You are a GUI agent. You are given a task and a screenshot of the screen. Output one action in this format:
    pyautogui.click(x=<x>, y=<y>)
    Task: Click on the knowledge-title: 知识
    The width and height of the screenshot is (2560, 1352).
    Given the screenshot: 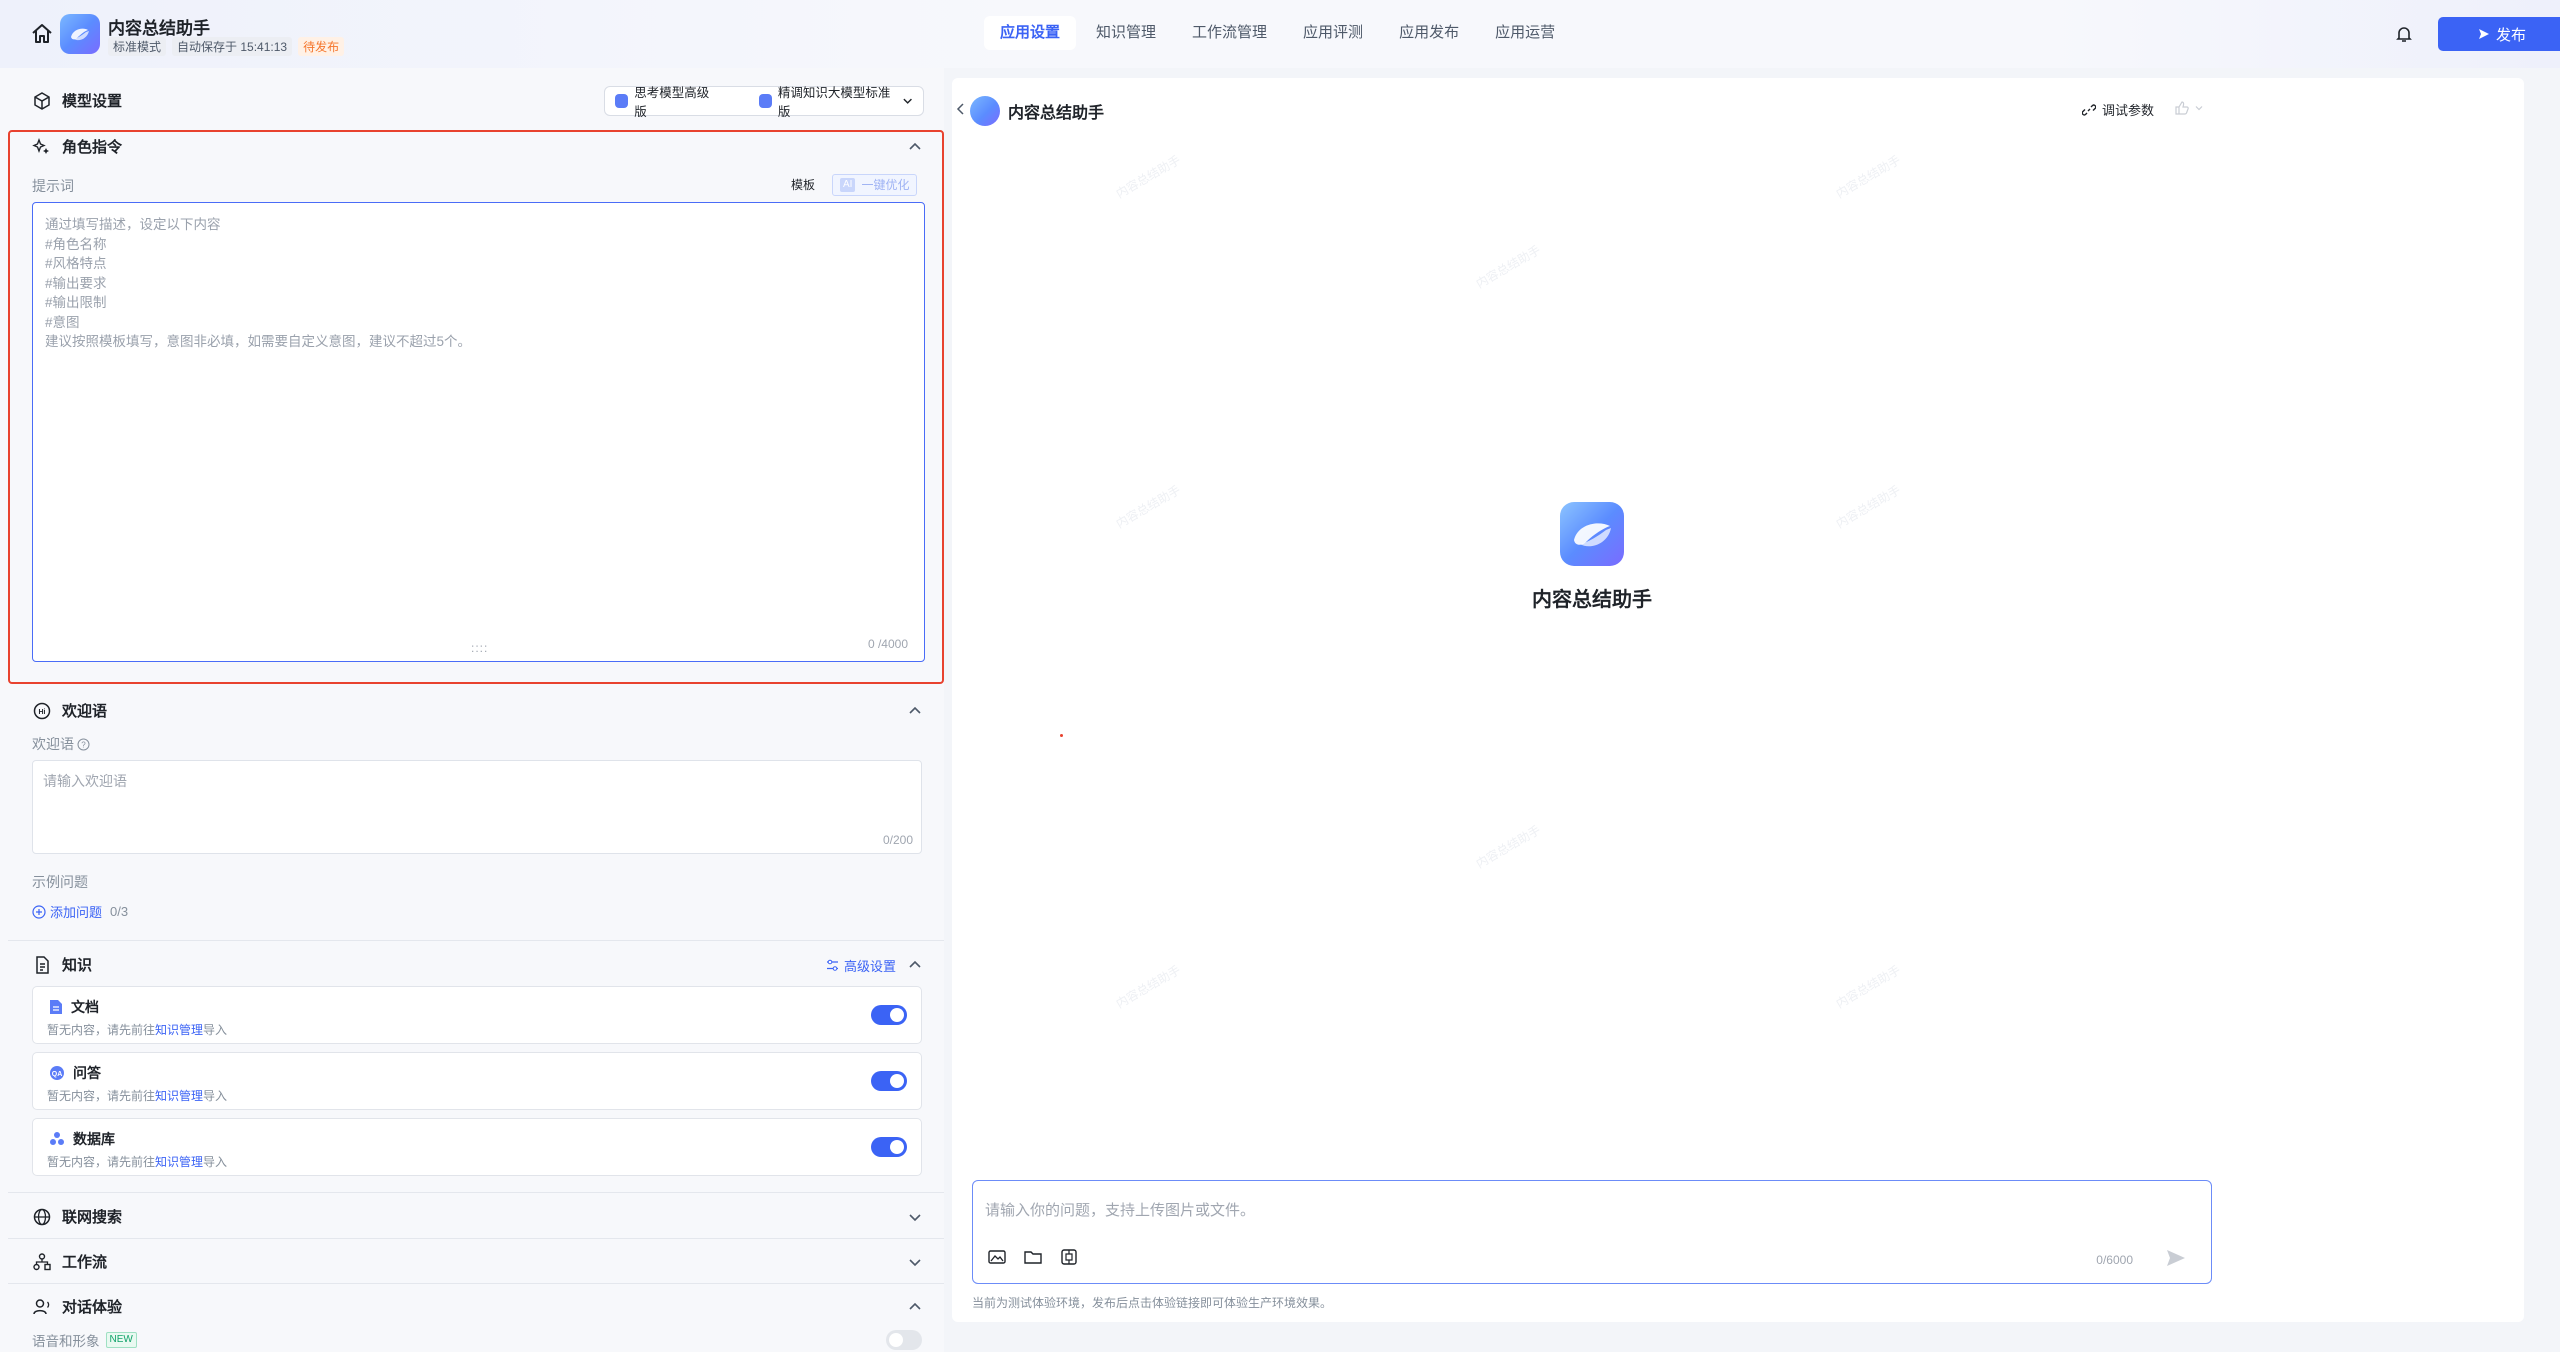 What is the action you would take?
    pyautogui.click(x=77, y=965)
    